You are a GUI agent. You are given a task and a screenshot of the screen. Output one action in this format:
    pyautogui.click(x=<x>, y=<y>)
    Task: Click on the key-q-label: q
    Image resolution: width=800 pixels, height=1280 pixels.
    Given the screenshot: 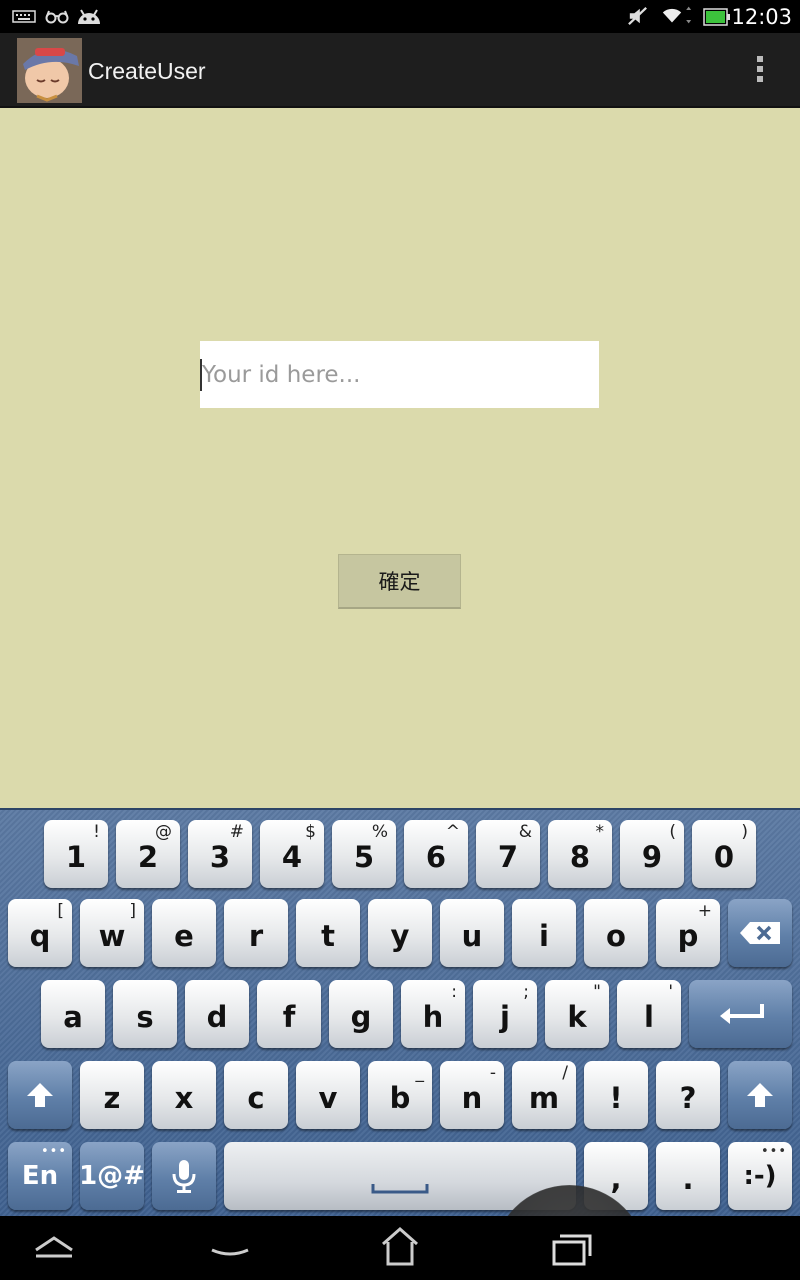 What is the action you would take?
    pyautogui.click(x=40, y=936)
    